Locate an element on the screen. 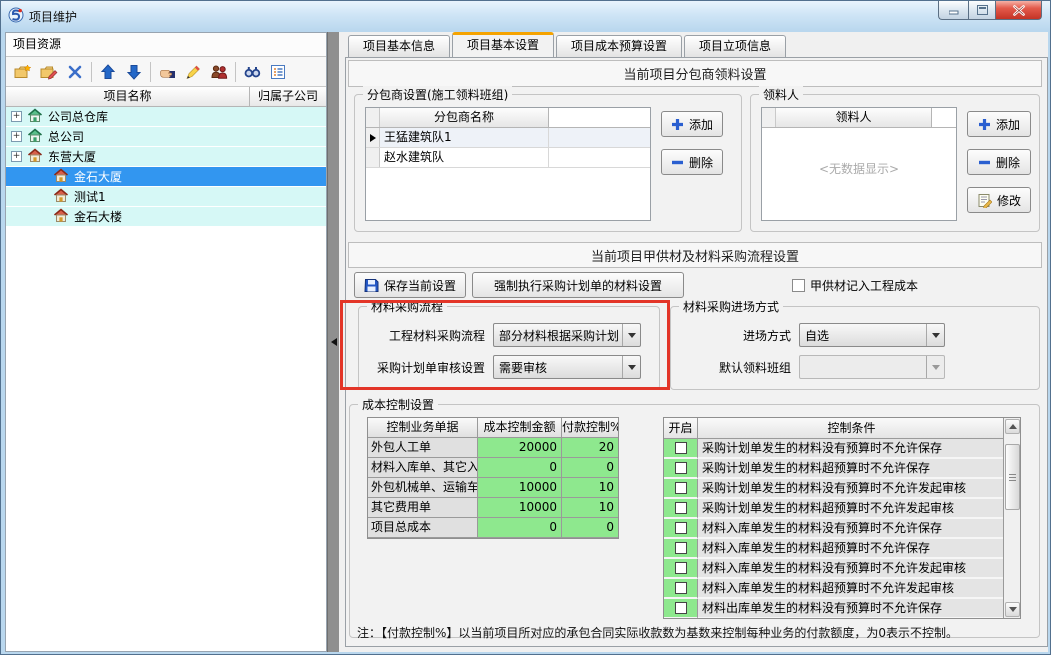 Image resolution: width=1051 pixels, height=655 pixels. table-row: 材料出库单发生的材料没有预算时不允许保存 is located at coordinates (834, 608).